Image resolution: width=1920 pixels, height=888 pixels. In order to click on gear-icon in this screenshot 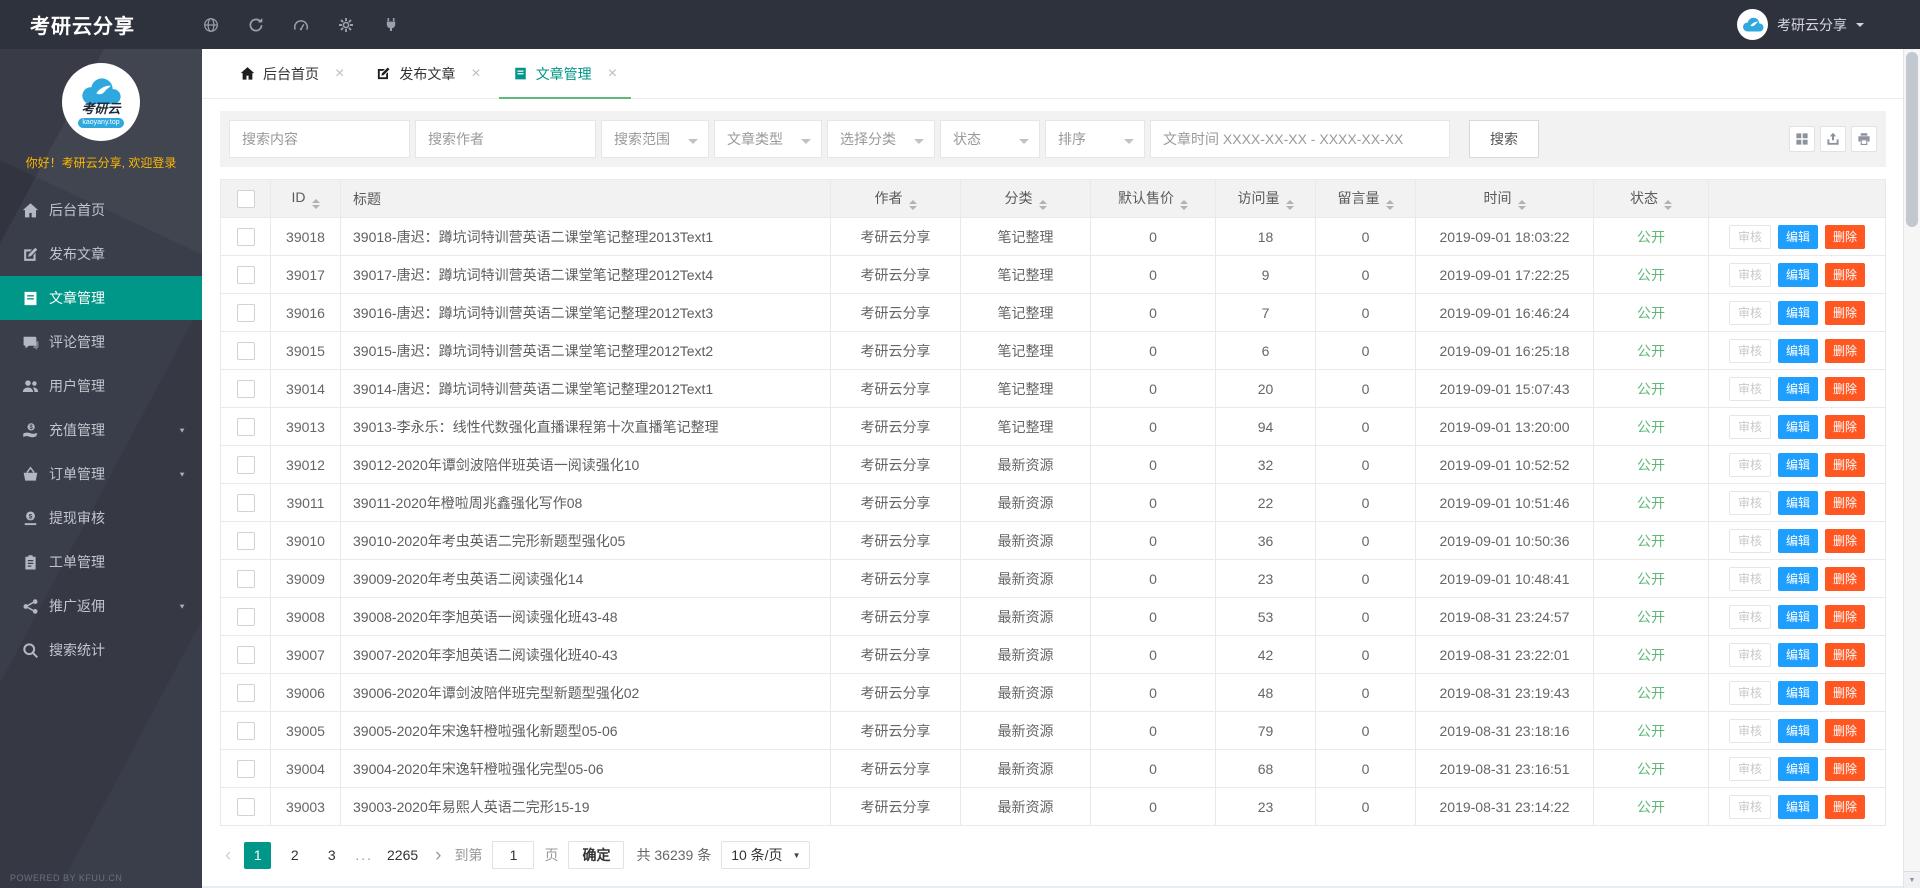, I will do `click(346, 25)`.